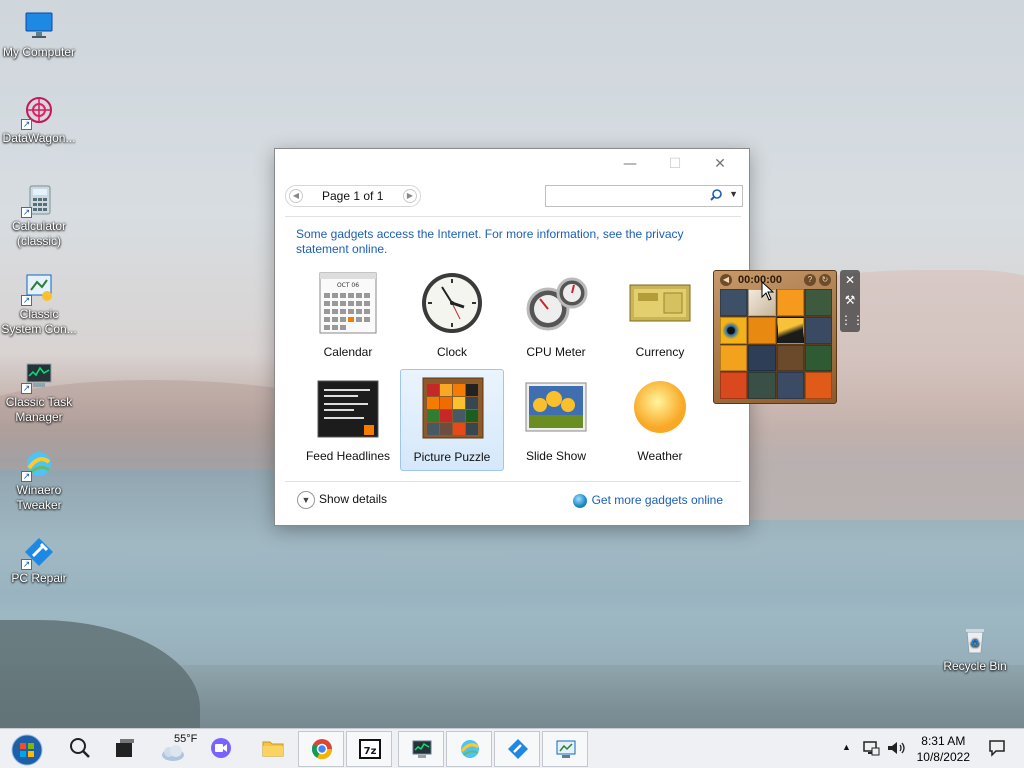  I want to click on search-dropdown-icon: ▼, so click(733, 194).